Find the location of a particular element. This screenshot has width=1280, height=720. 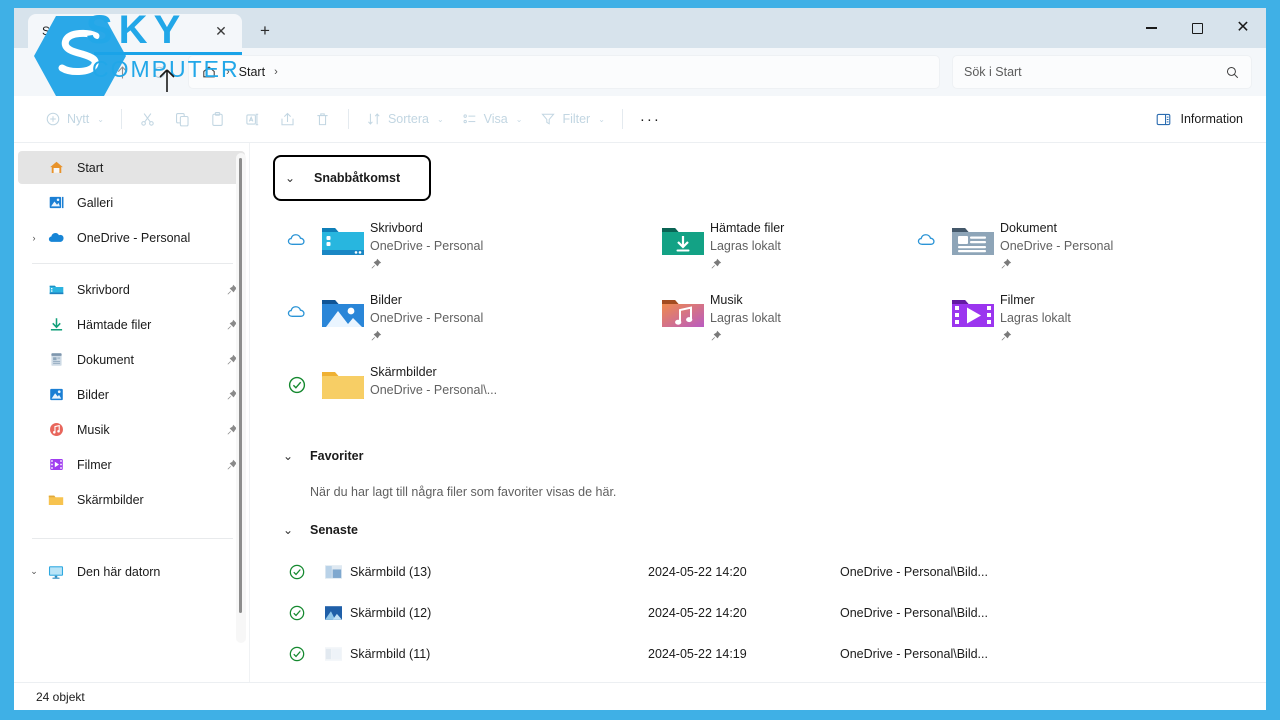

sort-icon is located at coordinates (373, 119).